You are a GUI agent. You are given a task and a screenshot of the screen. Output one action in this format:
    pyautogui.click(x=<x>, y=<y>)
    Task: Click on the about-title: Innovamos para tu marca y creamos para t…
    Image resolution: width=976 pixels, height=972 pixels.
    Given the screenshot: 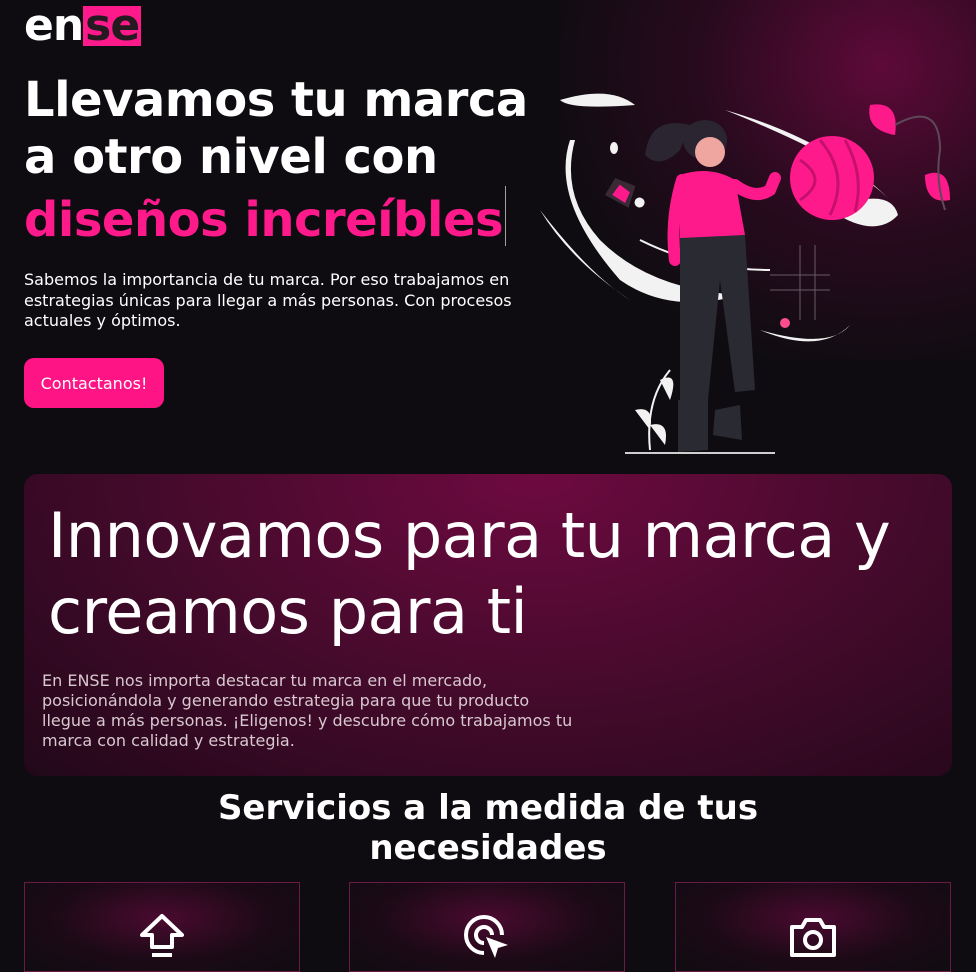 What is the action you would take?
    pyautogui.click(x=469, y=573)
    